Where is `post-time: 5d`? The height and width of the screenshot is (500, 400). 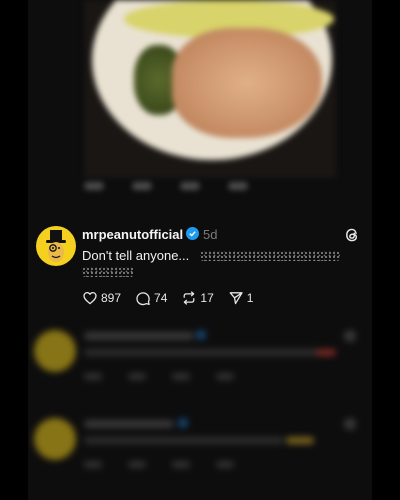
post-time: 5d is located at coordinates (210, 234).